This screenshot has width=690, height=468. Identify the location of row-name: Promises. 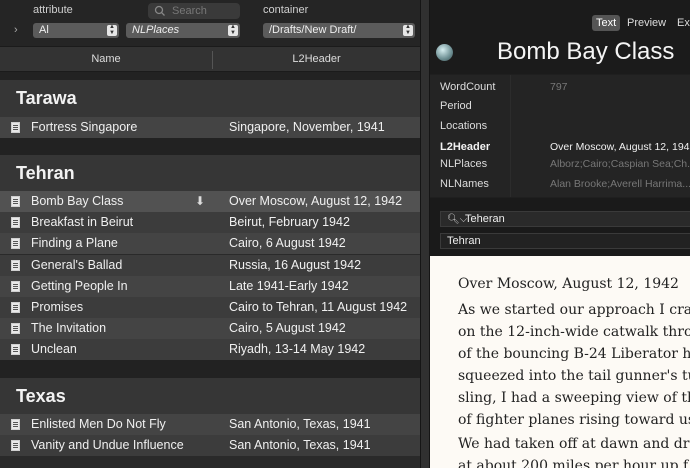
(57, 307).